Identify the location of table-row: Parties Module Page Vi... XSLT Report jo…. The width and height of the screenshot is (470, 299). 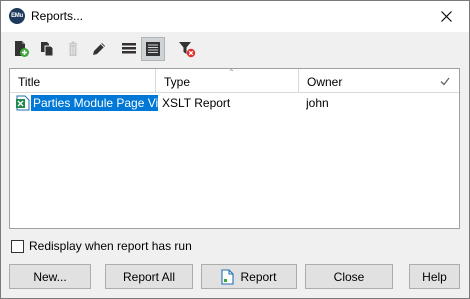
(234, 103).